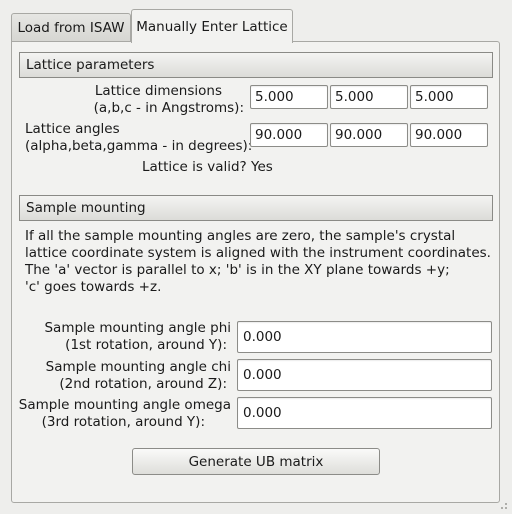  I want to click on lattice-valid-label: Lattice is valid?, so click(194, 167).